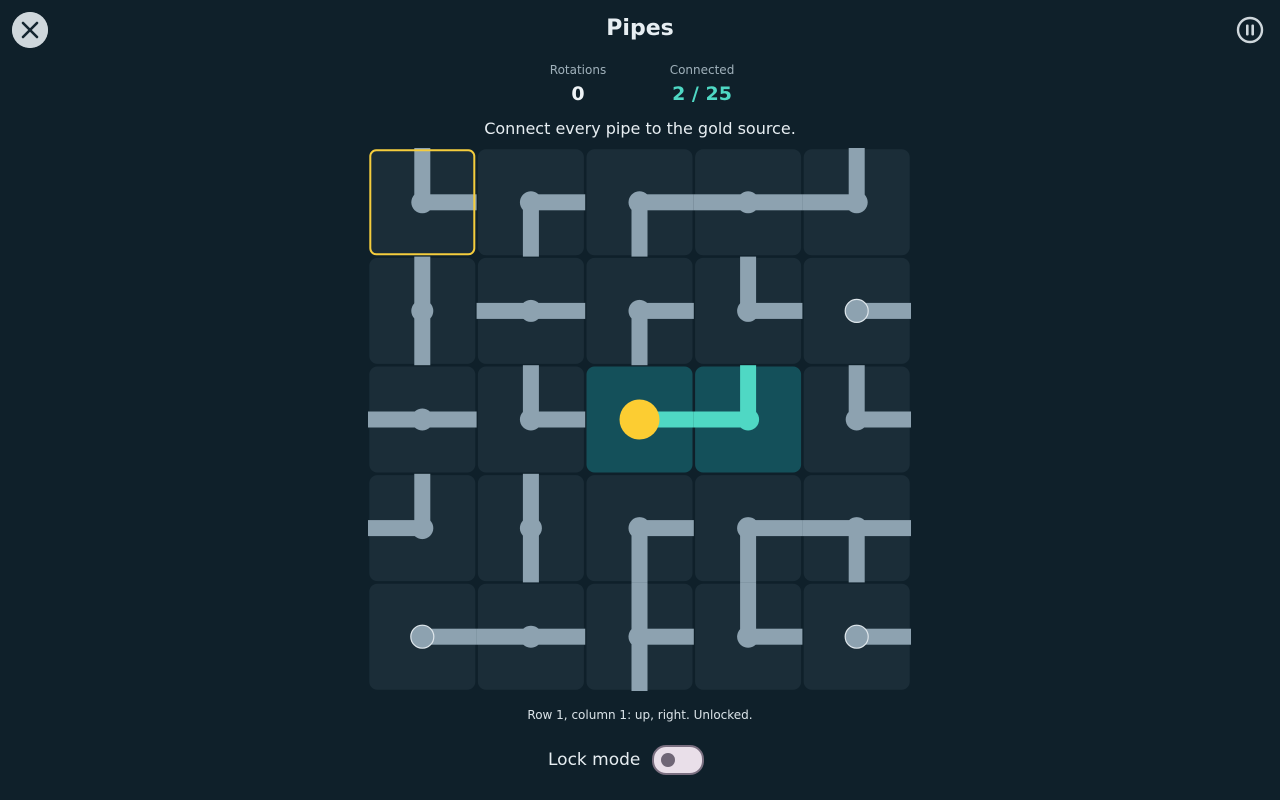 This screenshot has width=1280, height=800. What do you see at coordinates (702, 70) in the screenshot?
I see `connected-label: Connected` at bounding box center [702, 70].